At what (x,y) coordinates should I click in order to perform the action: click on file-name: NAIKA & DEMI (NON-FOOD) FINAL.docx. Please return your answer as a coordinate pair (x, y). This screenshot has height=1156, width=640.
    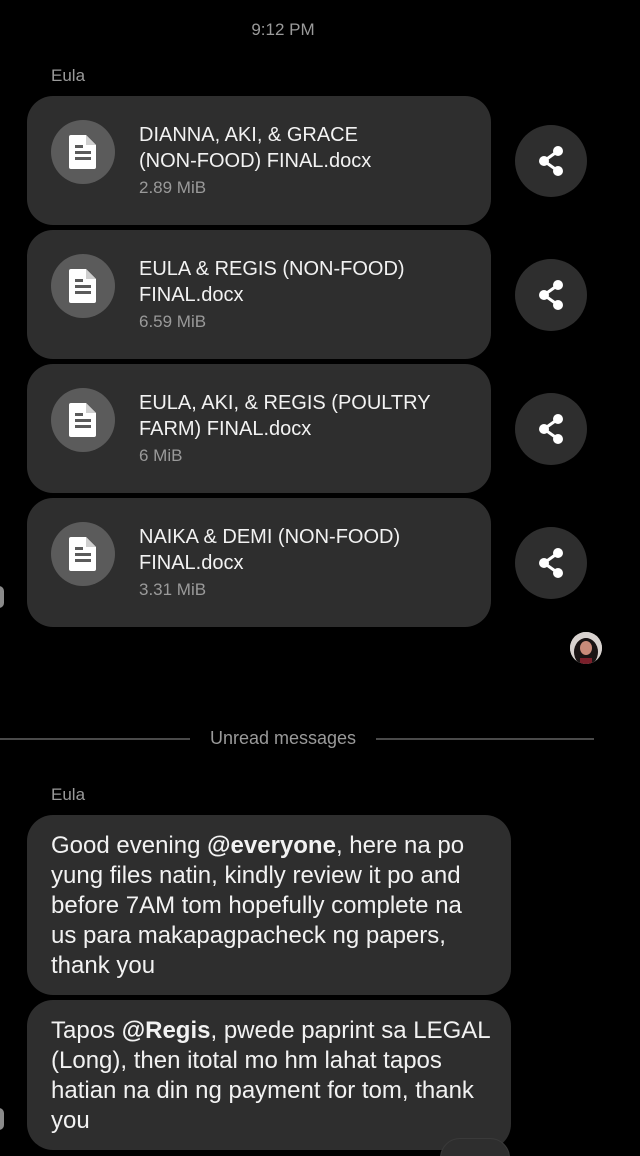
    Looking at the image, I should click on (270, 550).